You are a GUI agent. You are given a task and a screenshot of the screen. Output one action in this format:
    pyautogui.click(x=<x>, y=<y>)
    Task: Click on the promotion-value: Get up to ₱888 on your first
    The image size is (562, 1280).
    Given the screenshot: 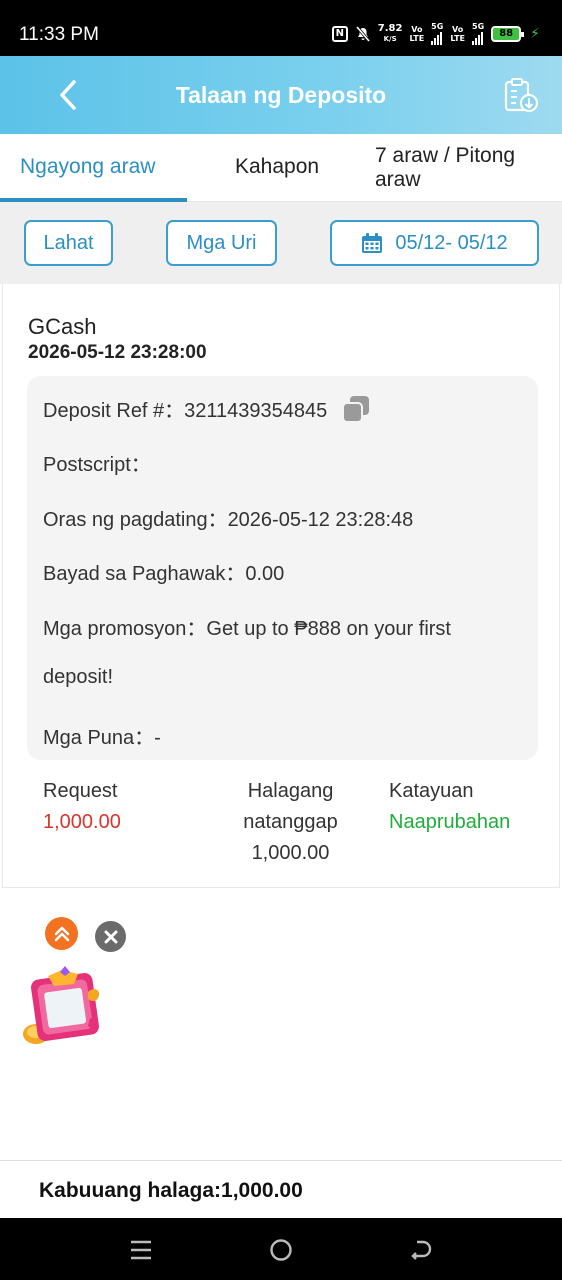 What is the action you would take?
    pyautogui.click(x=328, y=629)
    